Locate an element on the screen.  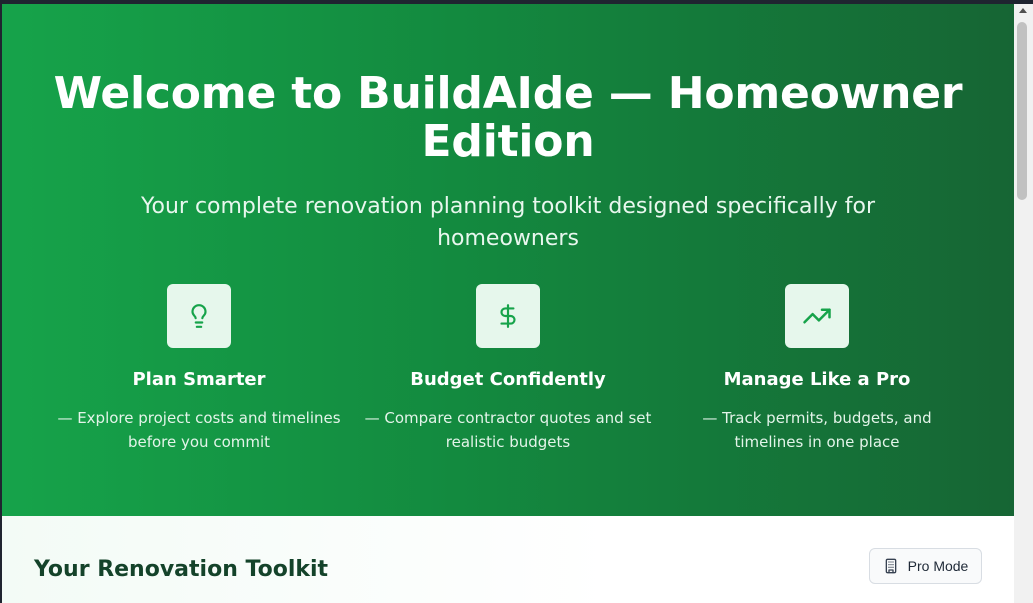
feature-title: Plan Smarter is located at coordinates (199, 379).